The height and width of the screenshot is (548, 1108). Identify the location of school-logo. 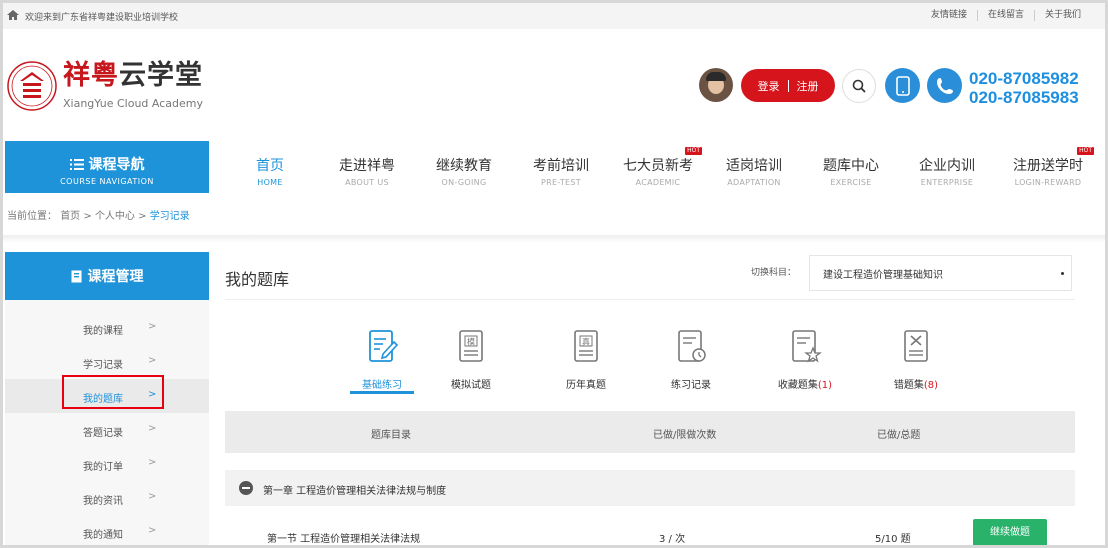
(32, 86).